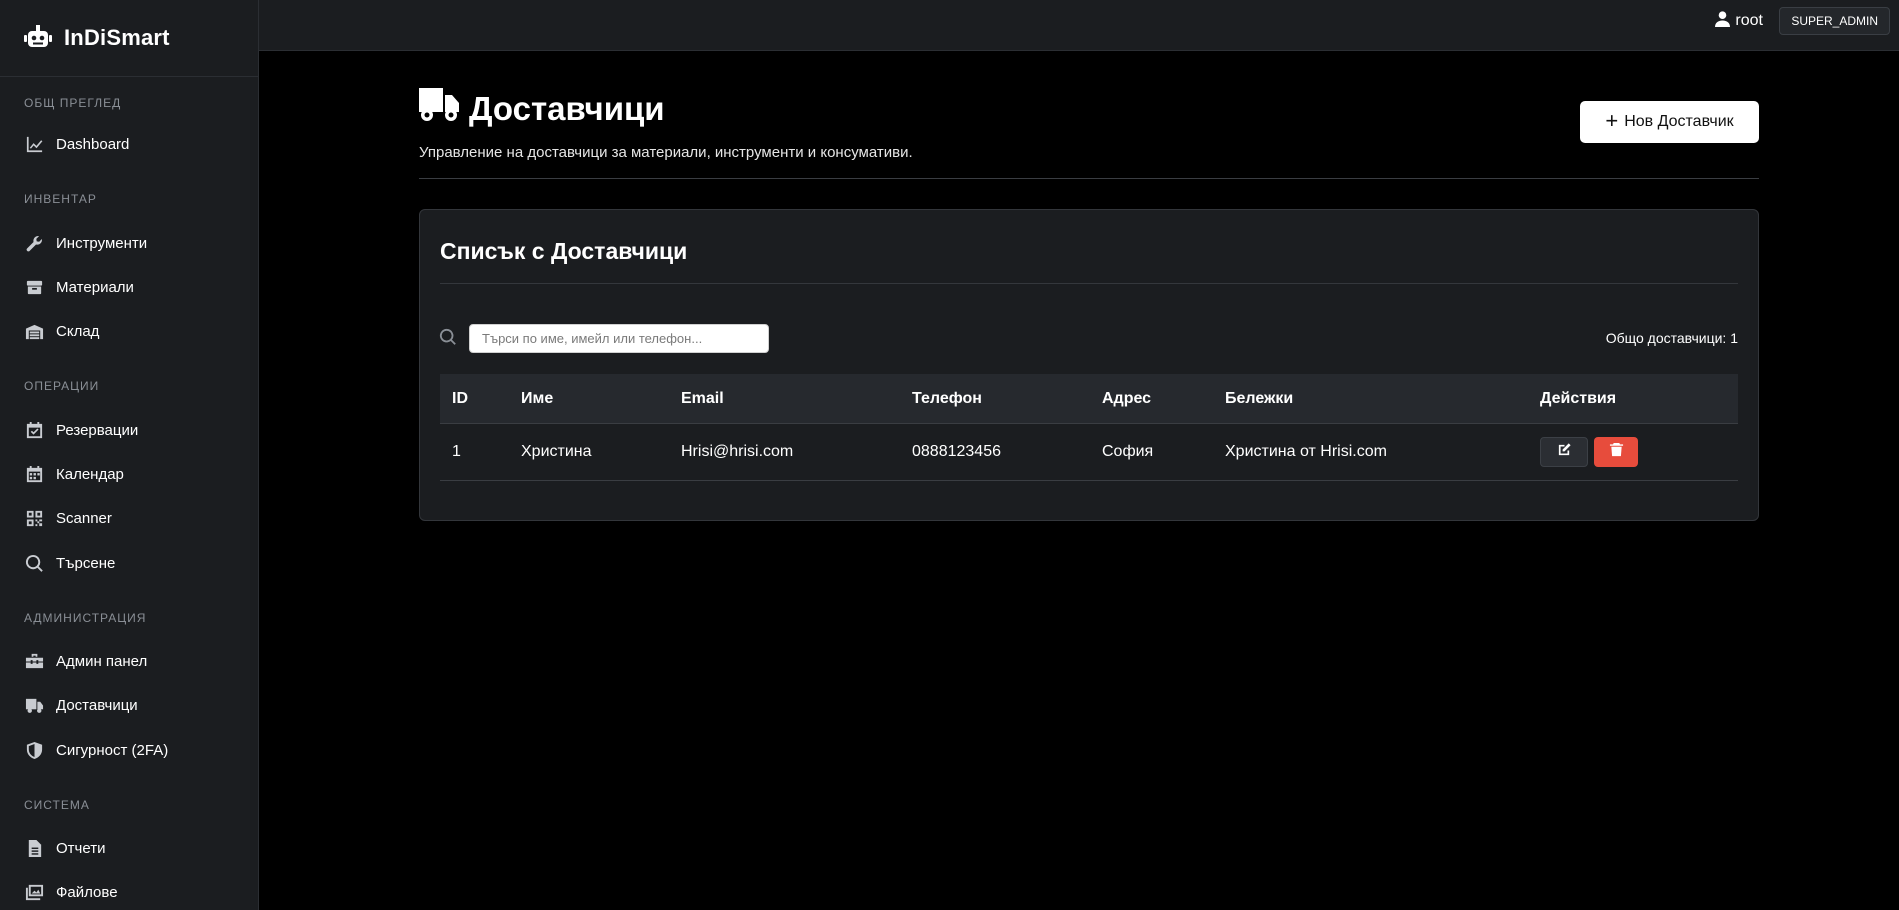  Describe the element at coordinates (129, 891) in the screenshot. I see `sidebar-item-files: Файлове` at that location.